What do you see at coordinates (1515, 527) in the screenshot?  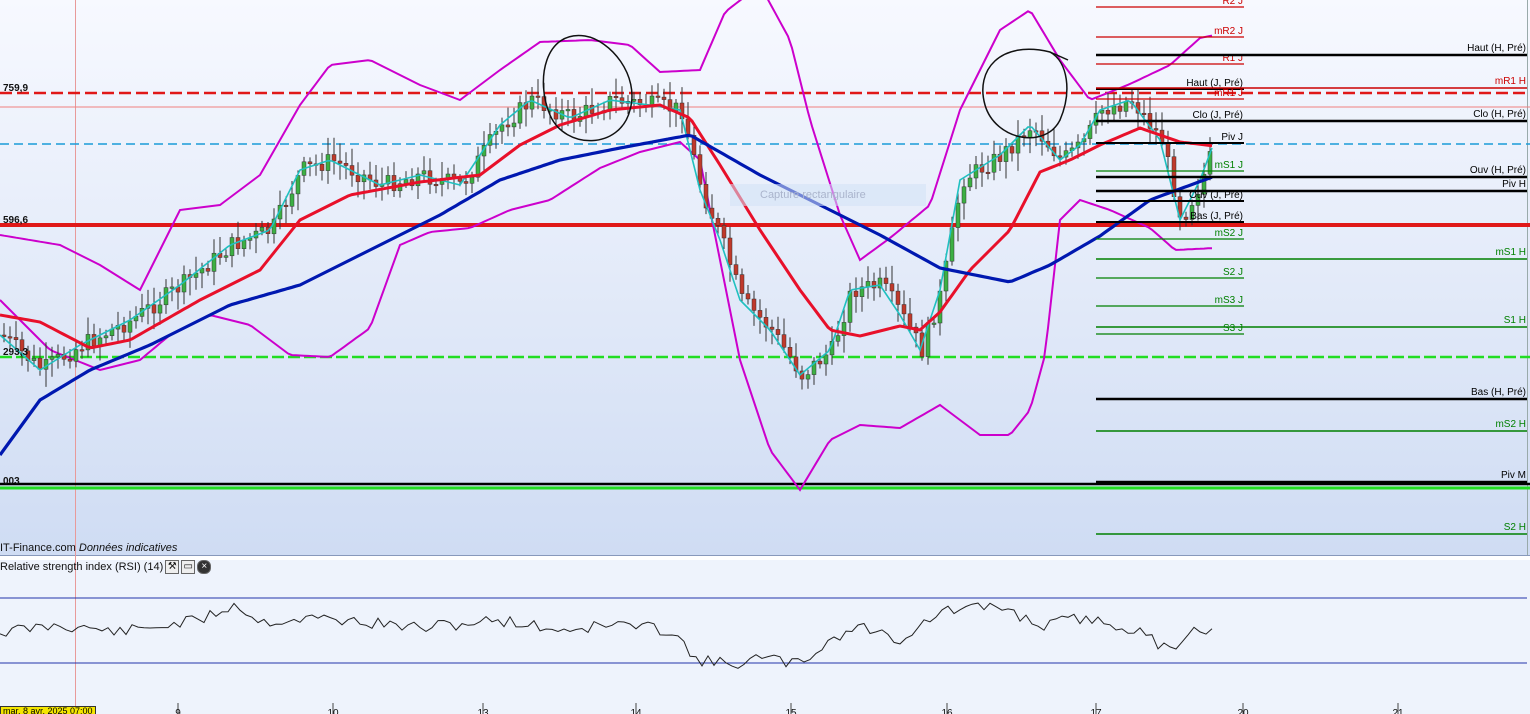 I see `weekly-level-label: S2 H` at bounding box center [1515, 527].